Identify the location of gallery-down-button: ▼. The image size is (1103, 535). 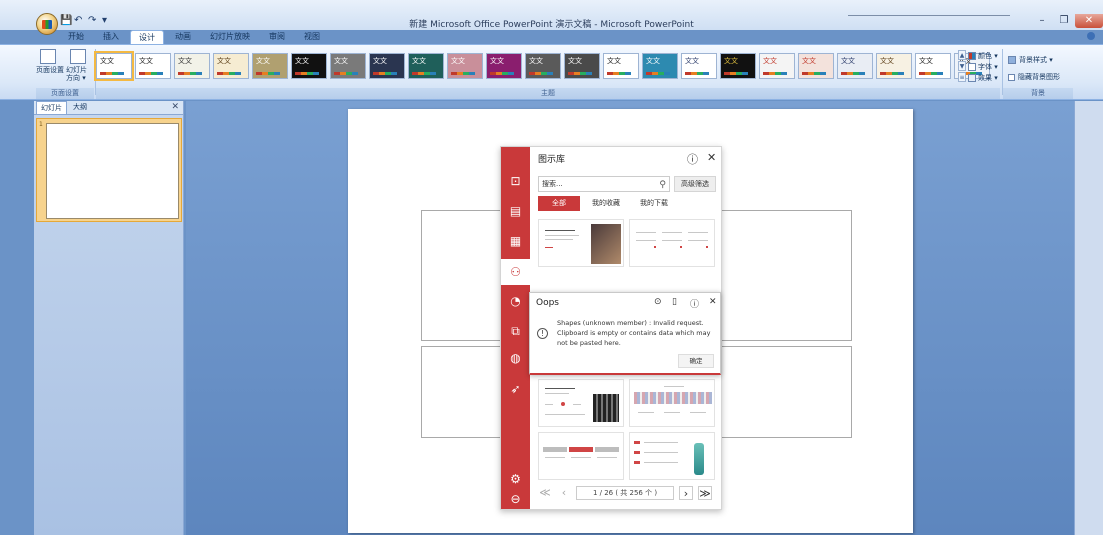
(962, 66).